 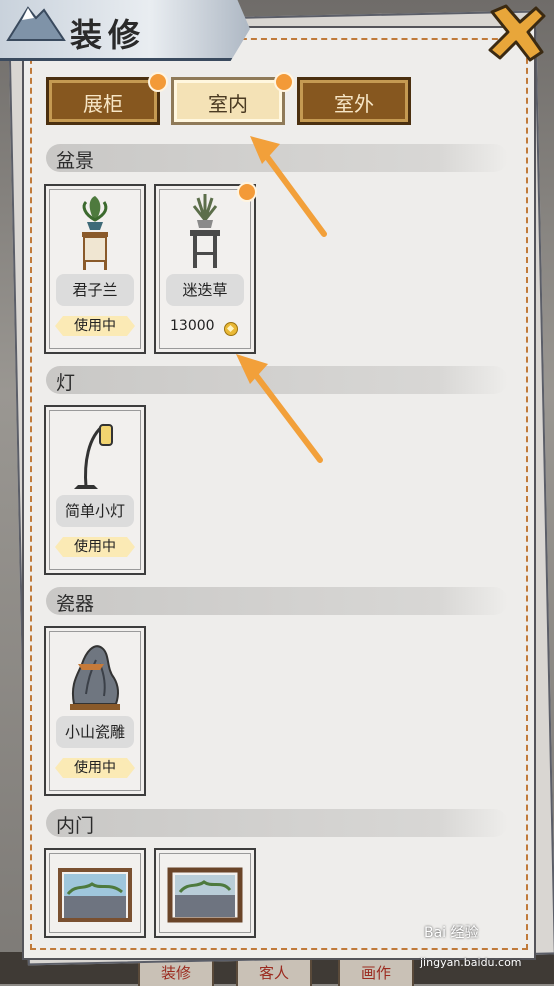 I want to click on tab-indoor: 室内, so click(x=228, y=101).